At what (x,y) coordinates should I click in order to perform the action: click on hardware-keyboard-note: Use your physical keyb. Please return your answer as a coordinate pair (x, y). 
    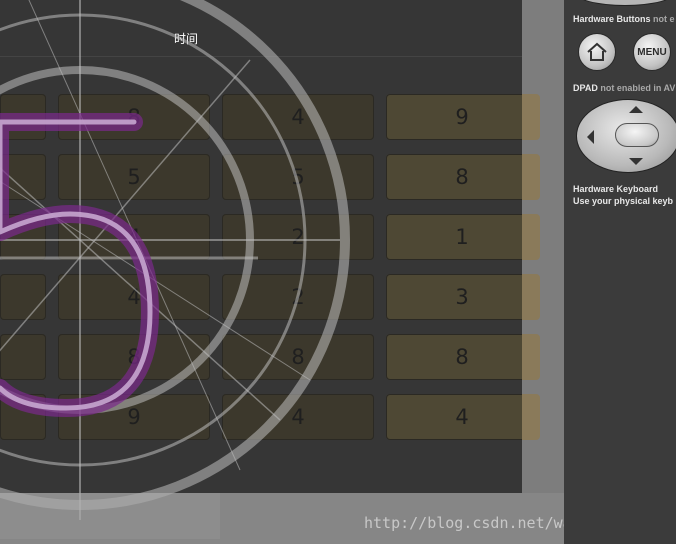
    Looking at the image, I should click on (623, 201).